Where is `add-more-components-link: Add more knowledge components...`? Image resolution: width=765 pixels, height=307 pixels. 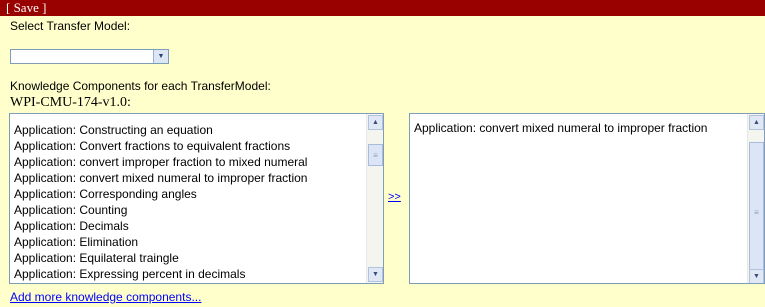
add-more-components-link: Add more knowledge components... is located at coordinates (105, 297).